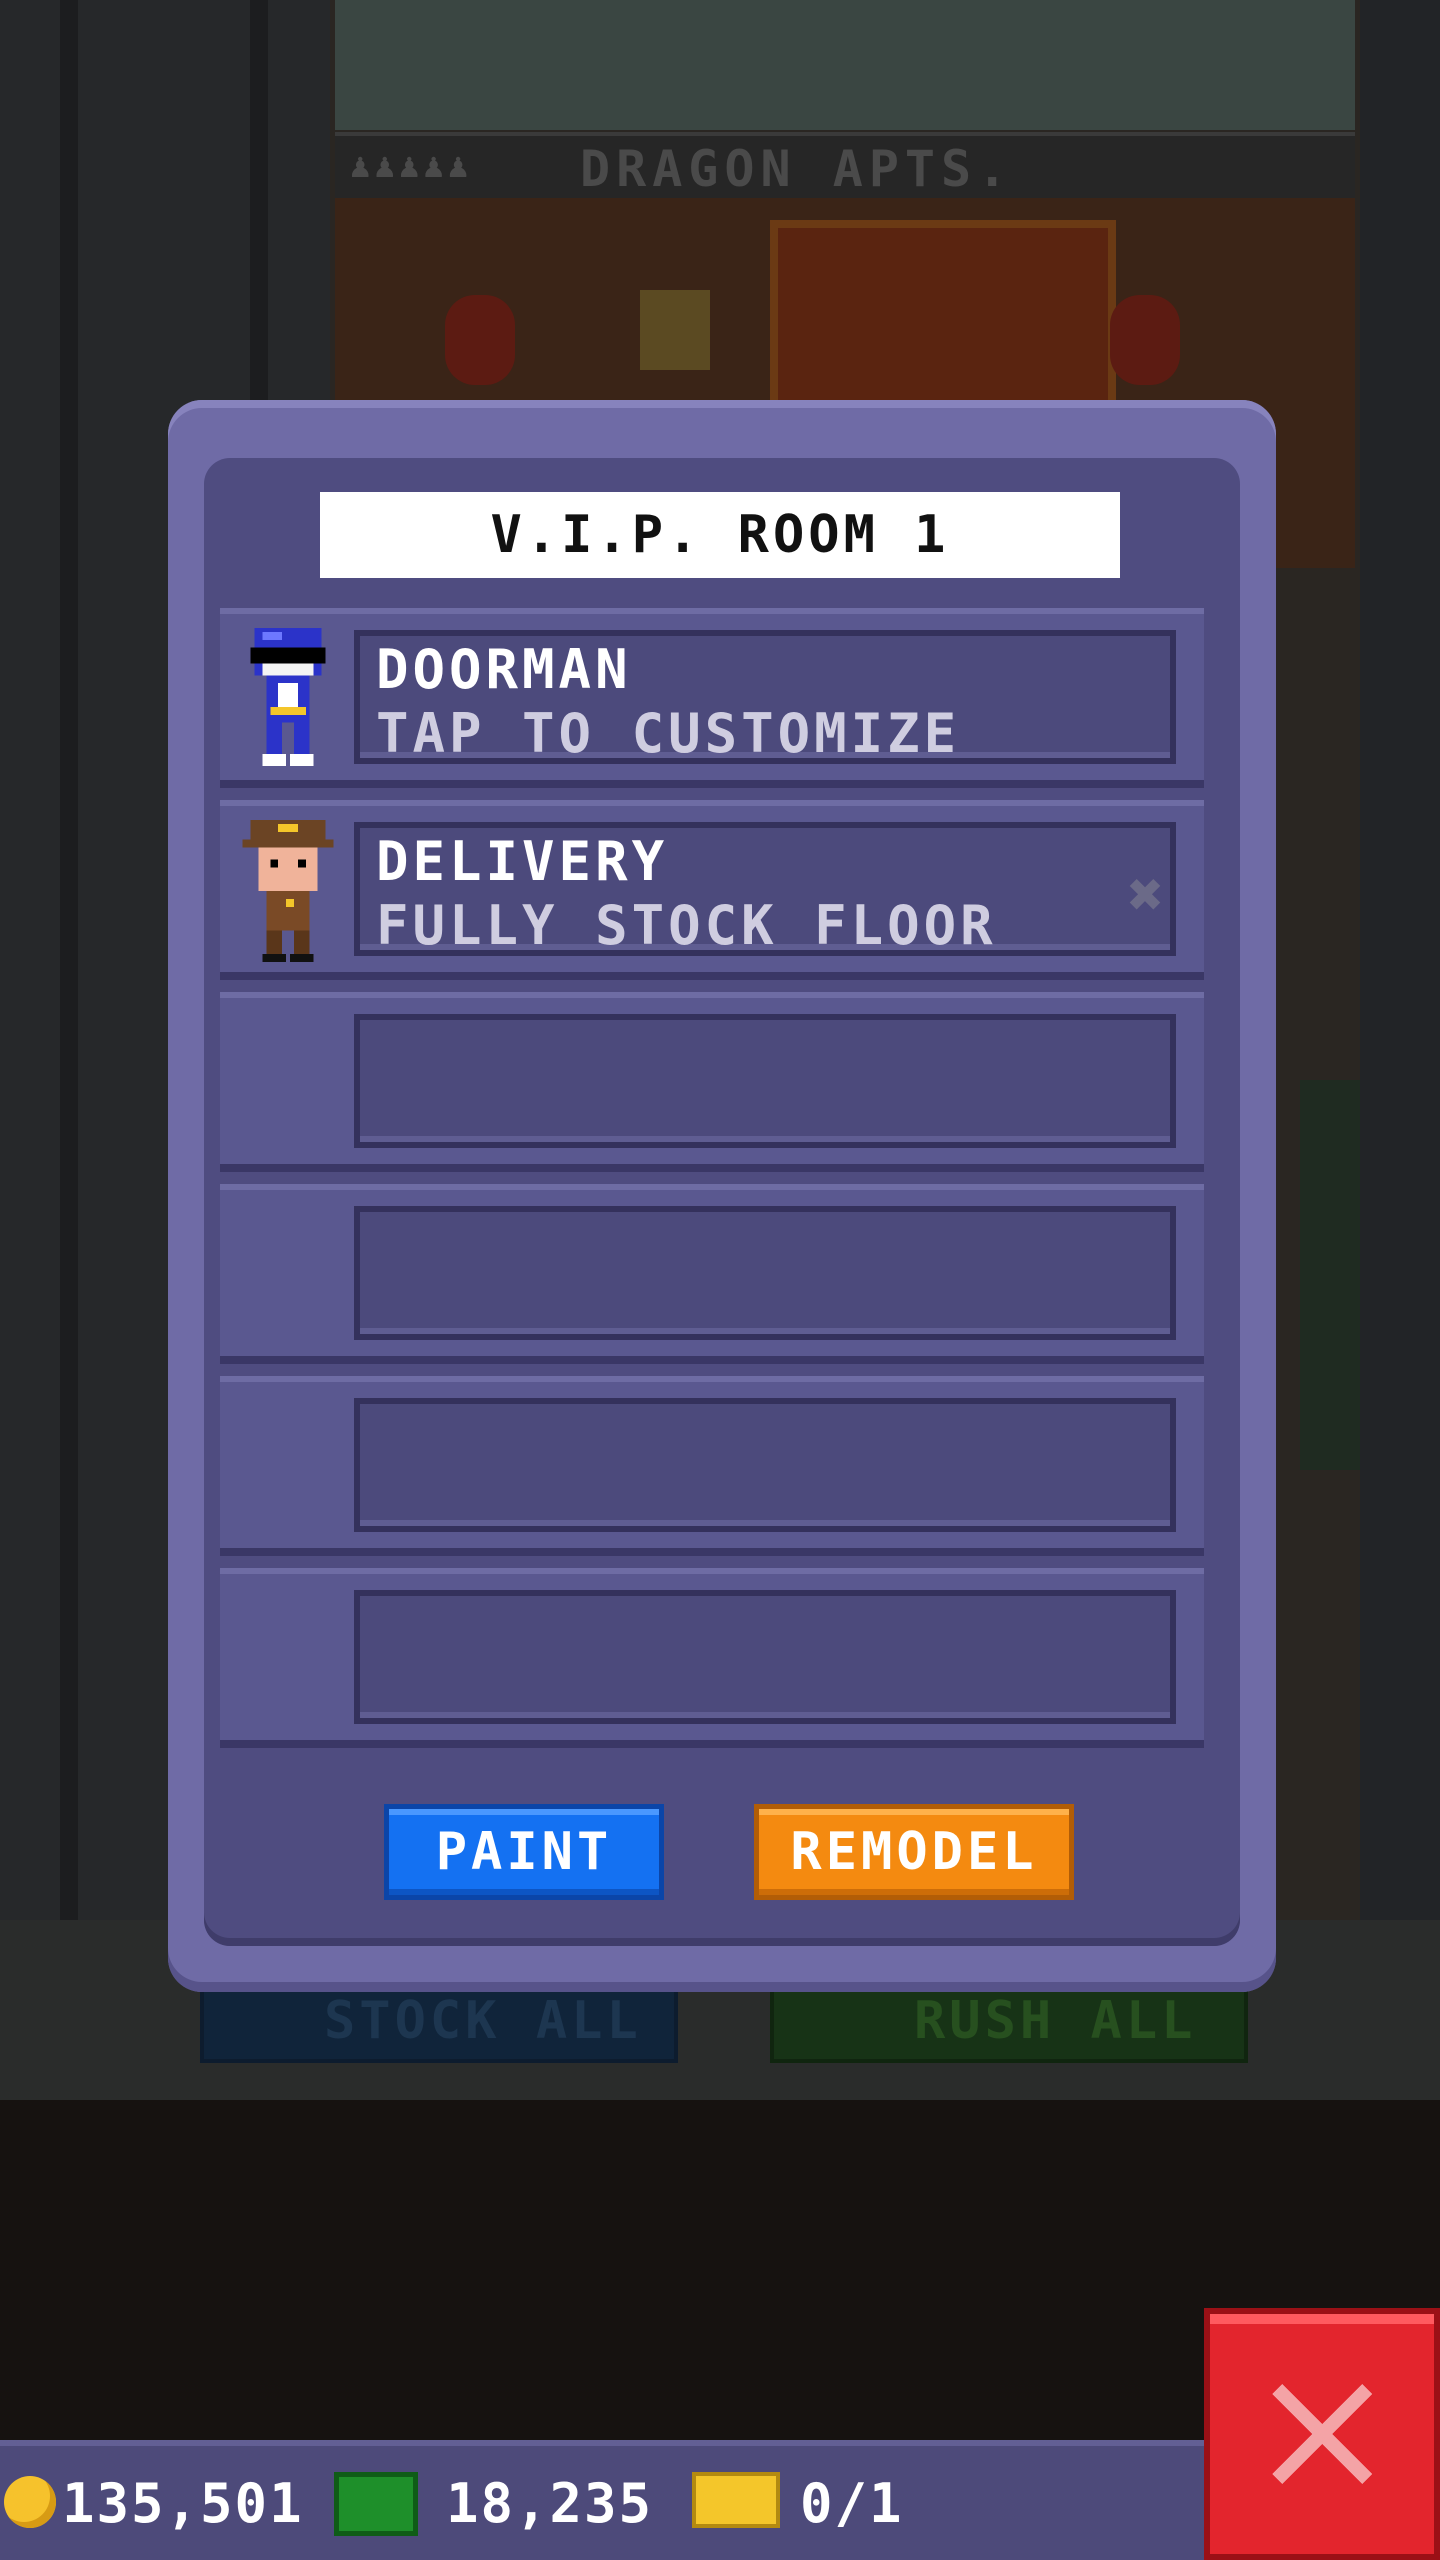 The image size is (1440, 2560). What do you see at coordinates (1330, 1275) in the screenshot?
I see `side-floor` at bounding box center [1330, 1275].